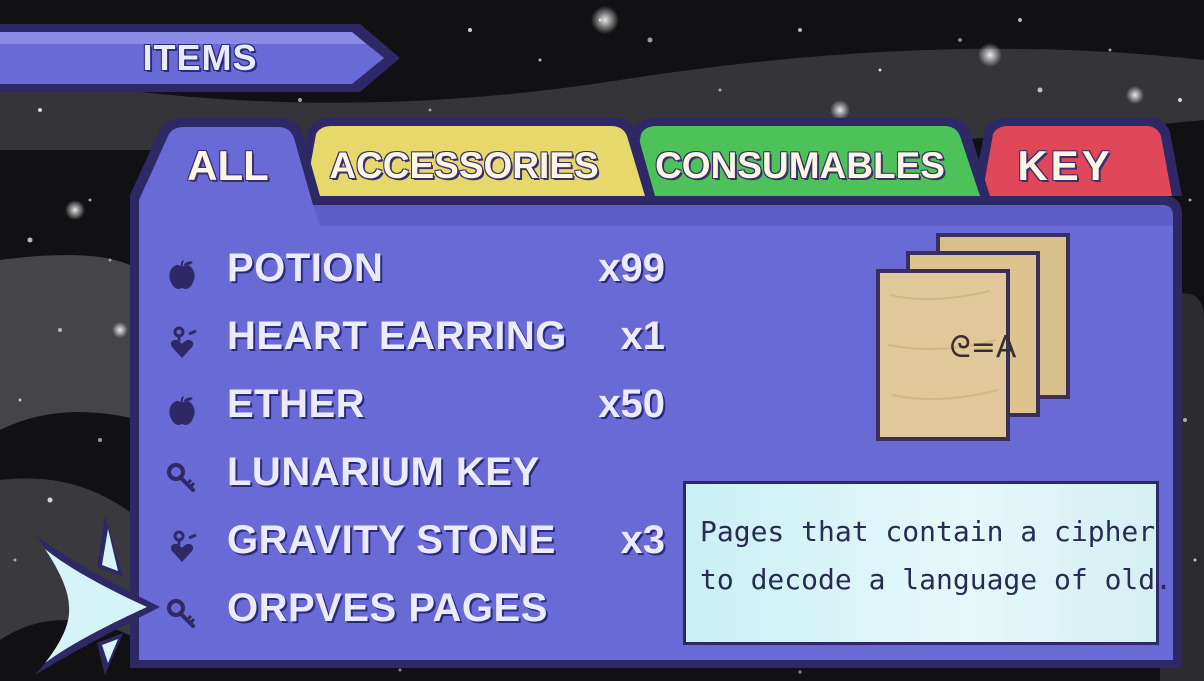 The height and width of the screenshot is (681, 1204). I want to click on item-name: ORPVES PAGES, so click(387, 608).